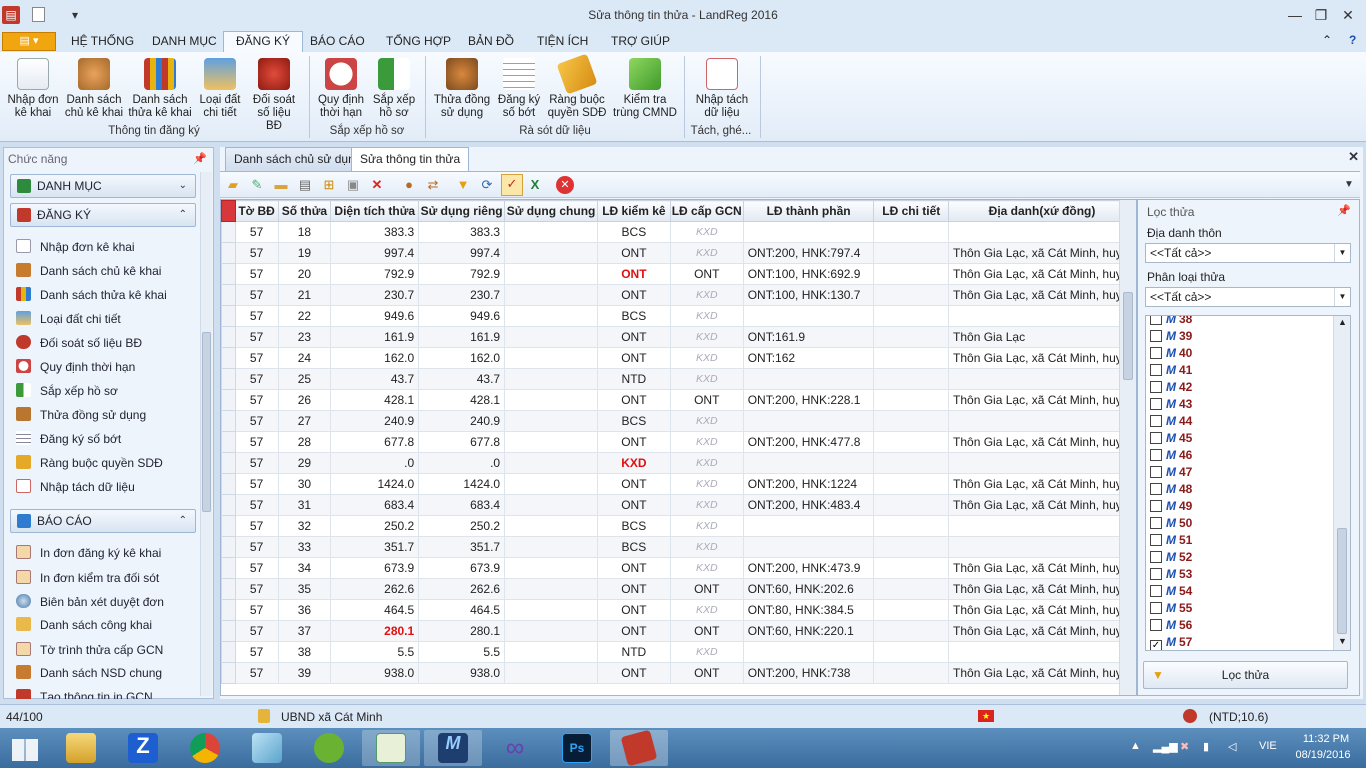 Image resolution: width=1366 pixels, height=768 pixels. What do you see at coordinates (1245, 675) in the screenshot?
I see `filter-button: ▼ Lọc thửa` at bounding box center [1245, 675].